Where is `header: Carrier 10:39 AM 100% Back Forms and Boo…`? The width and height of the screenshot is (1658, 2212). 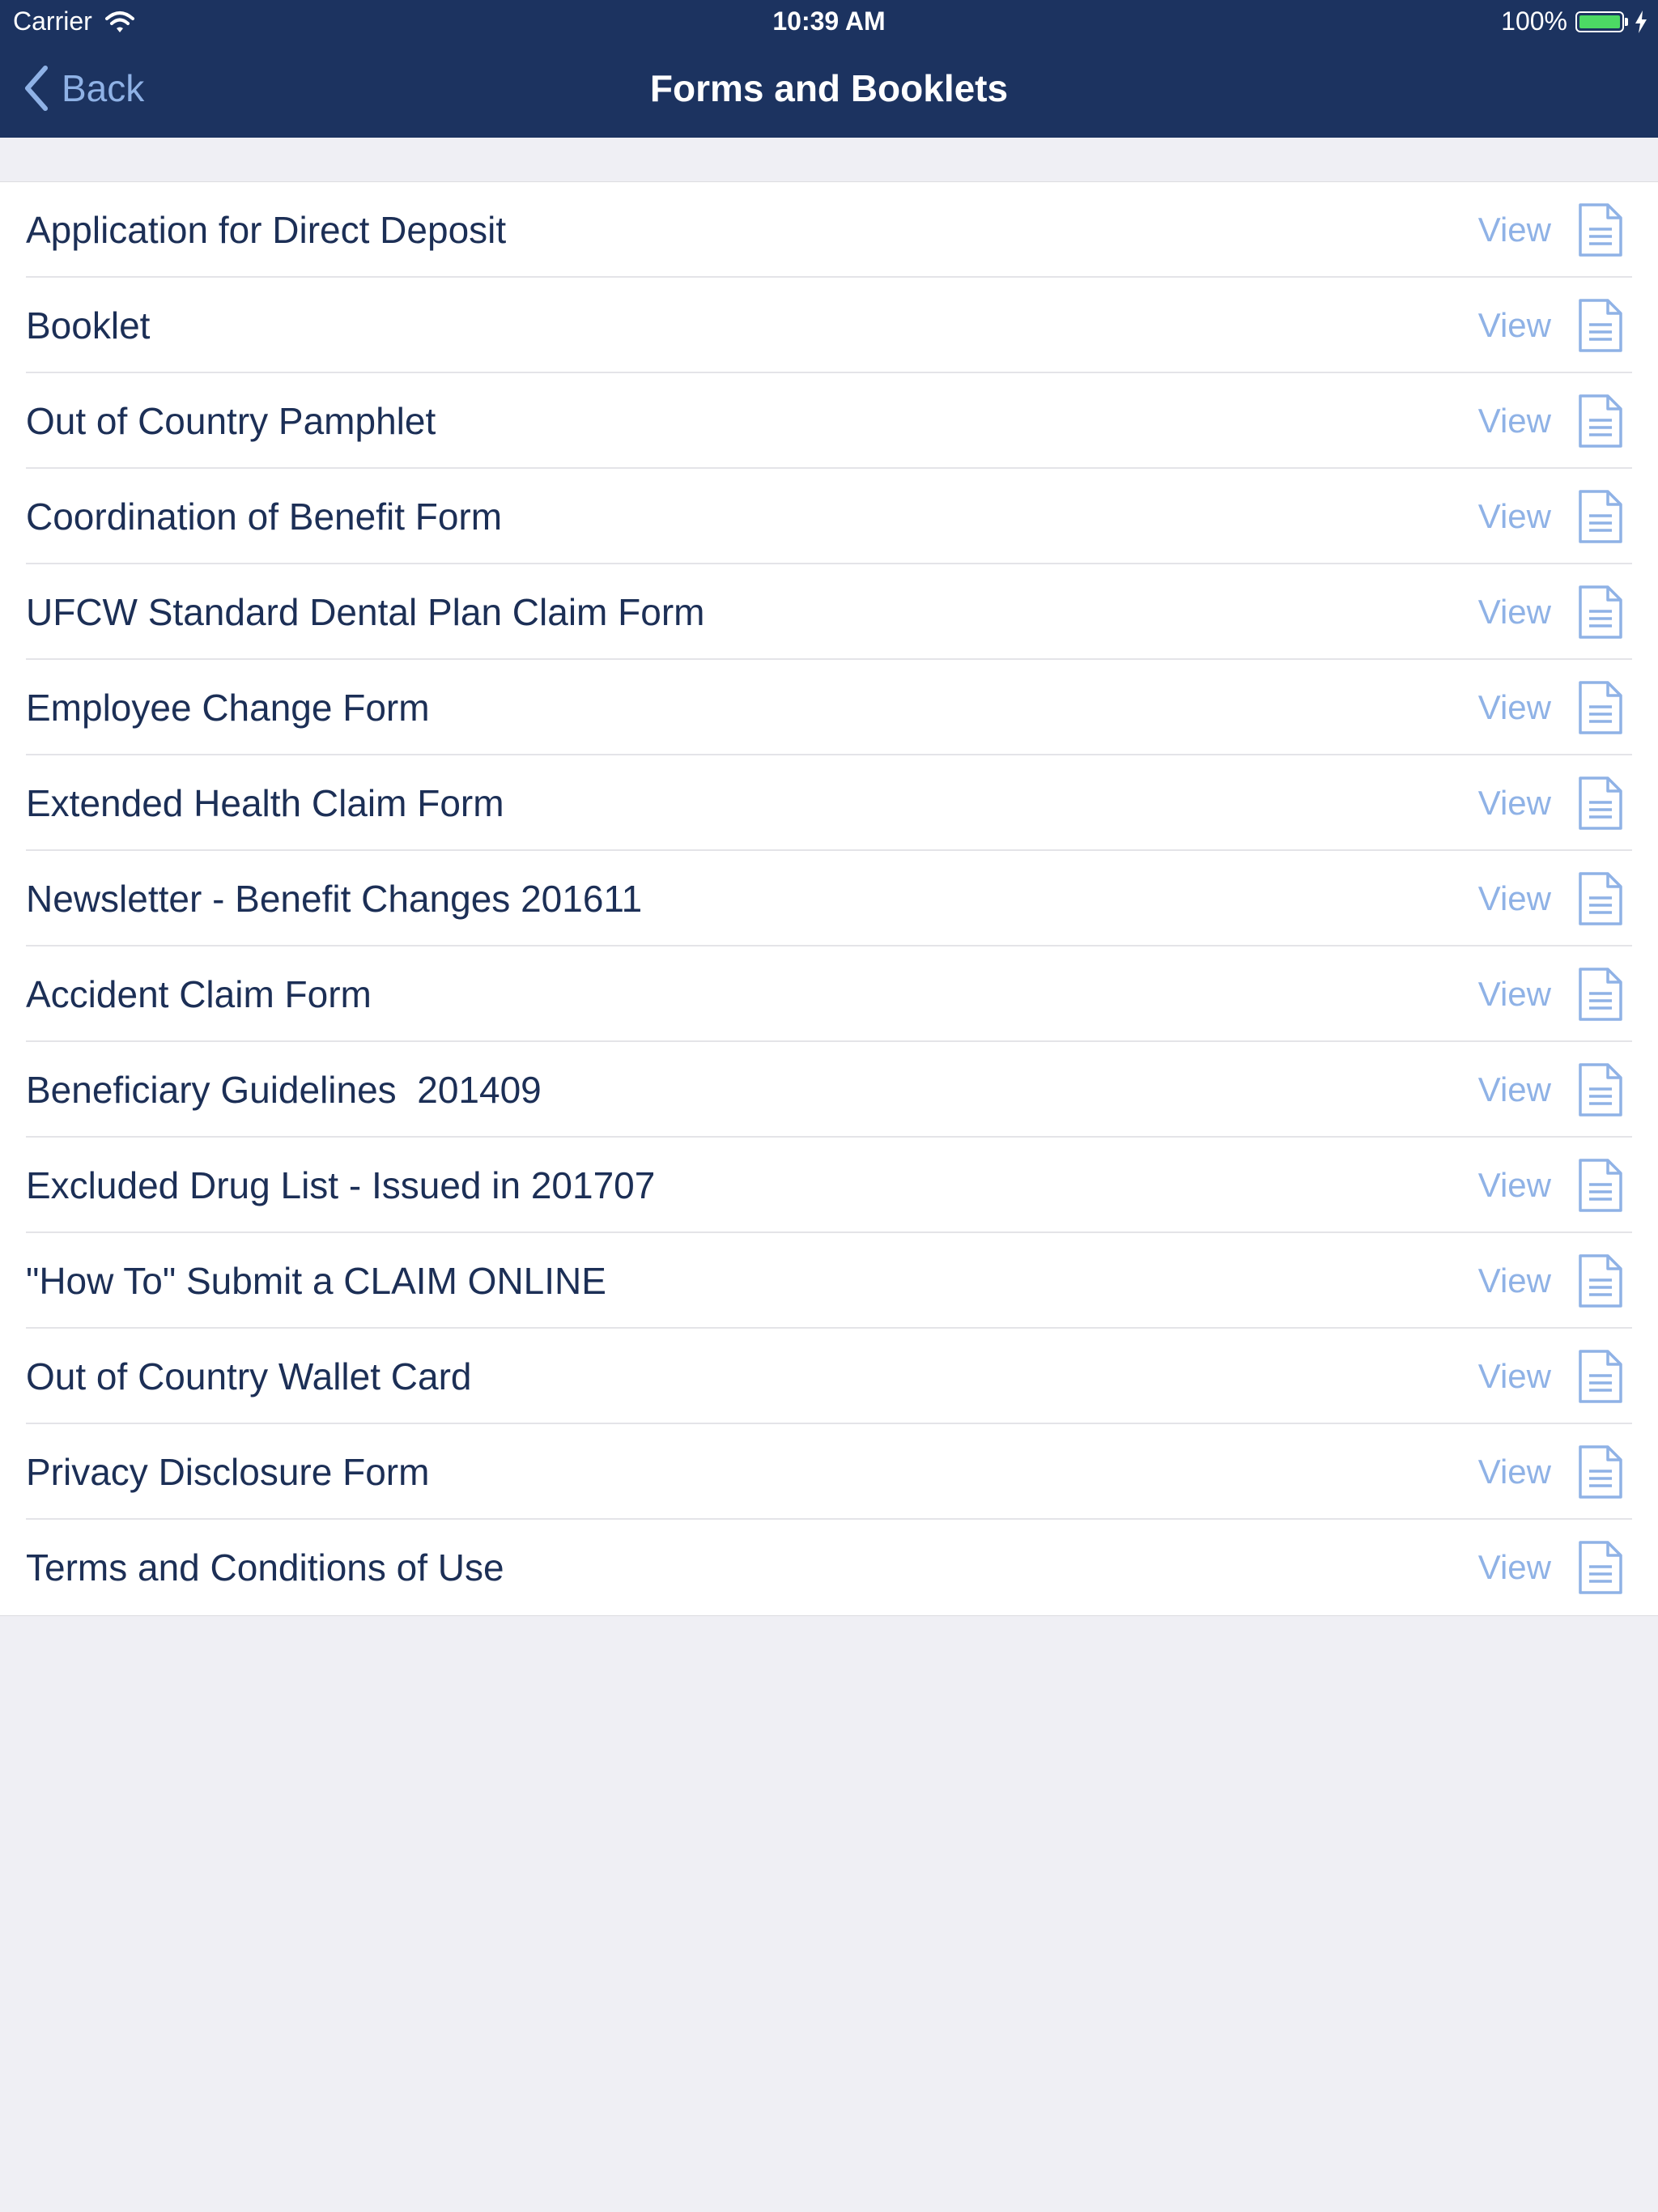
header: Carrier 10:39 AM 100% Back Forms and Boo… is located at coordinates (829, 69).